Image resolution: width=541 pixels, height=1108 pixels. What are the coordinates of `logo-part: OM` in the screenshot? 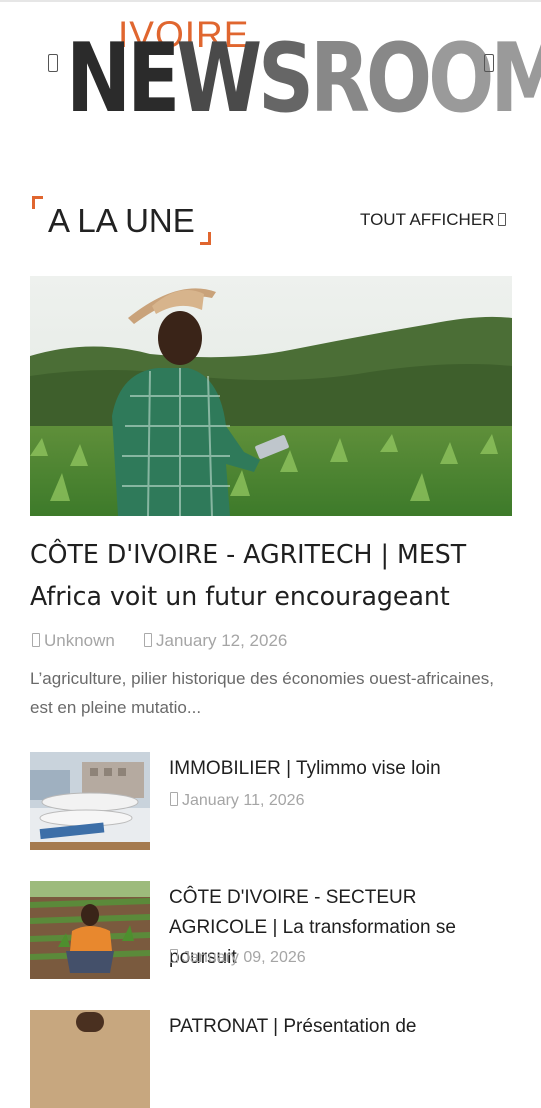 It's located at (484, 79).